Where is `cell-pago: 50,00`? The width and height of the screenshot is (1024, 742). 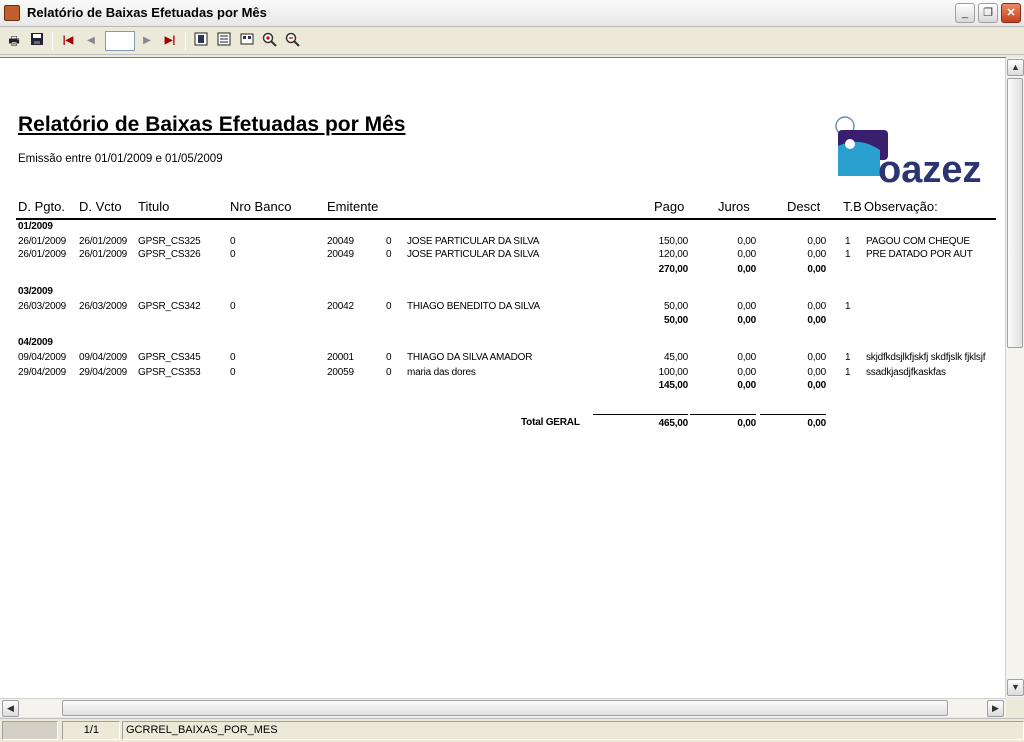 cell-pago: 50,00 is located at coordinates (675, 306).